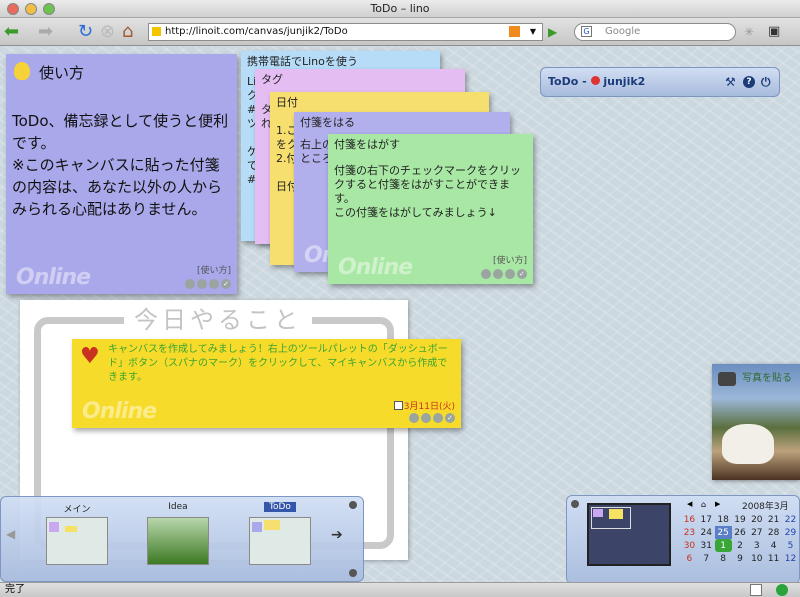 The height and width of the screenshot is (597, 800). I want to click on calendar-small-icon, so click(398, 405).